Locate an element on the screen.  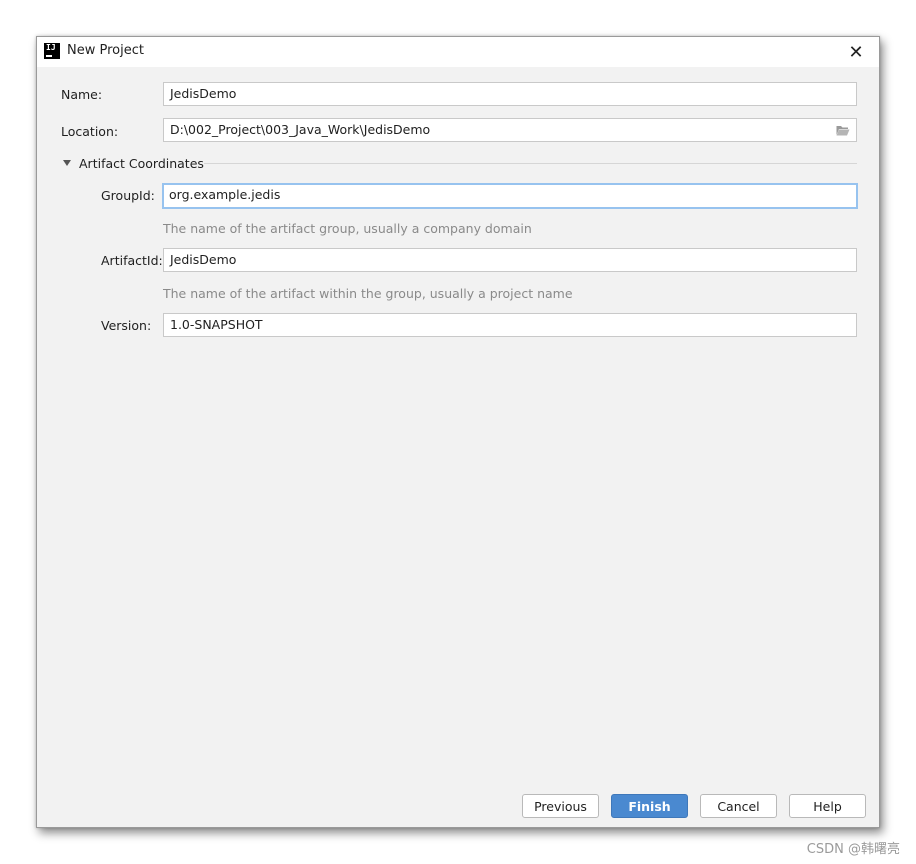
artifact-coordinates-toggle: Artifact Coordinates is located at coordinates (133, 163).